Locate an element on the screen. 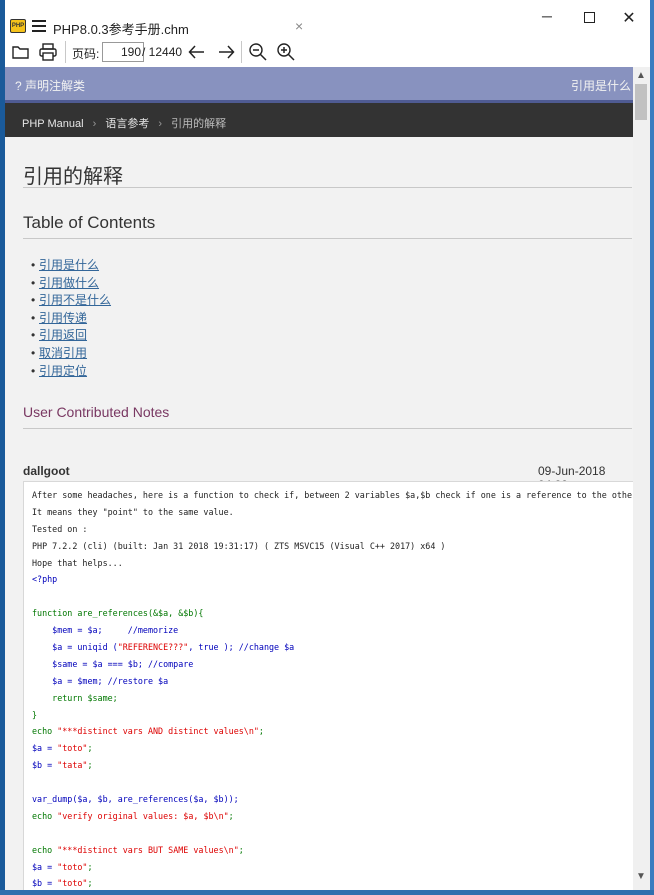 This screenshot has height=895, width=654. toc-link: 引用不是什么 is located at coordinates (75, 300).